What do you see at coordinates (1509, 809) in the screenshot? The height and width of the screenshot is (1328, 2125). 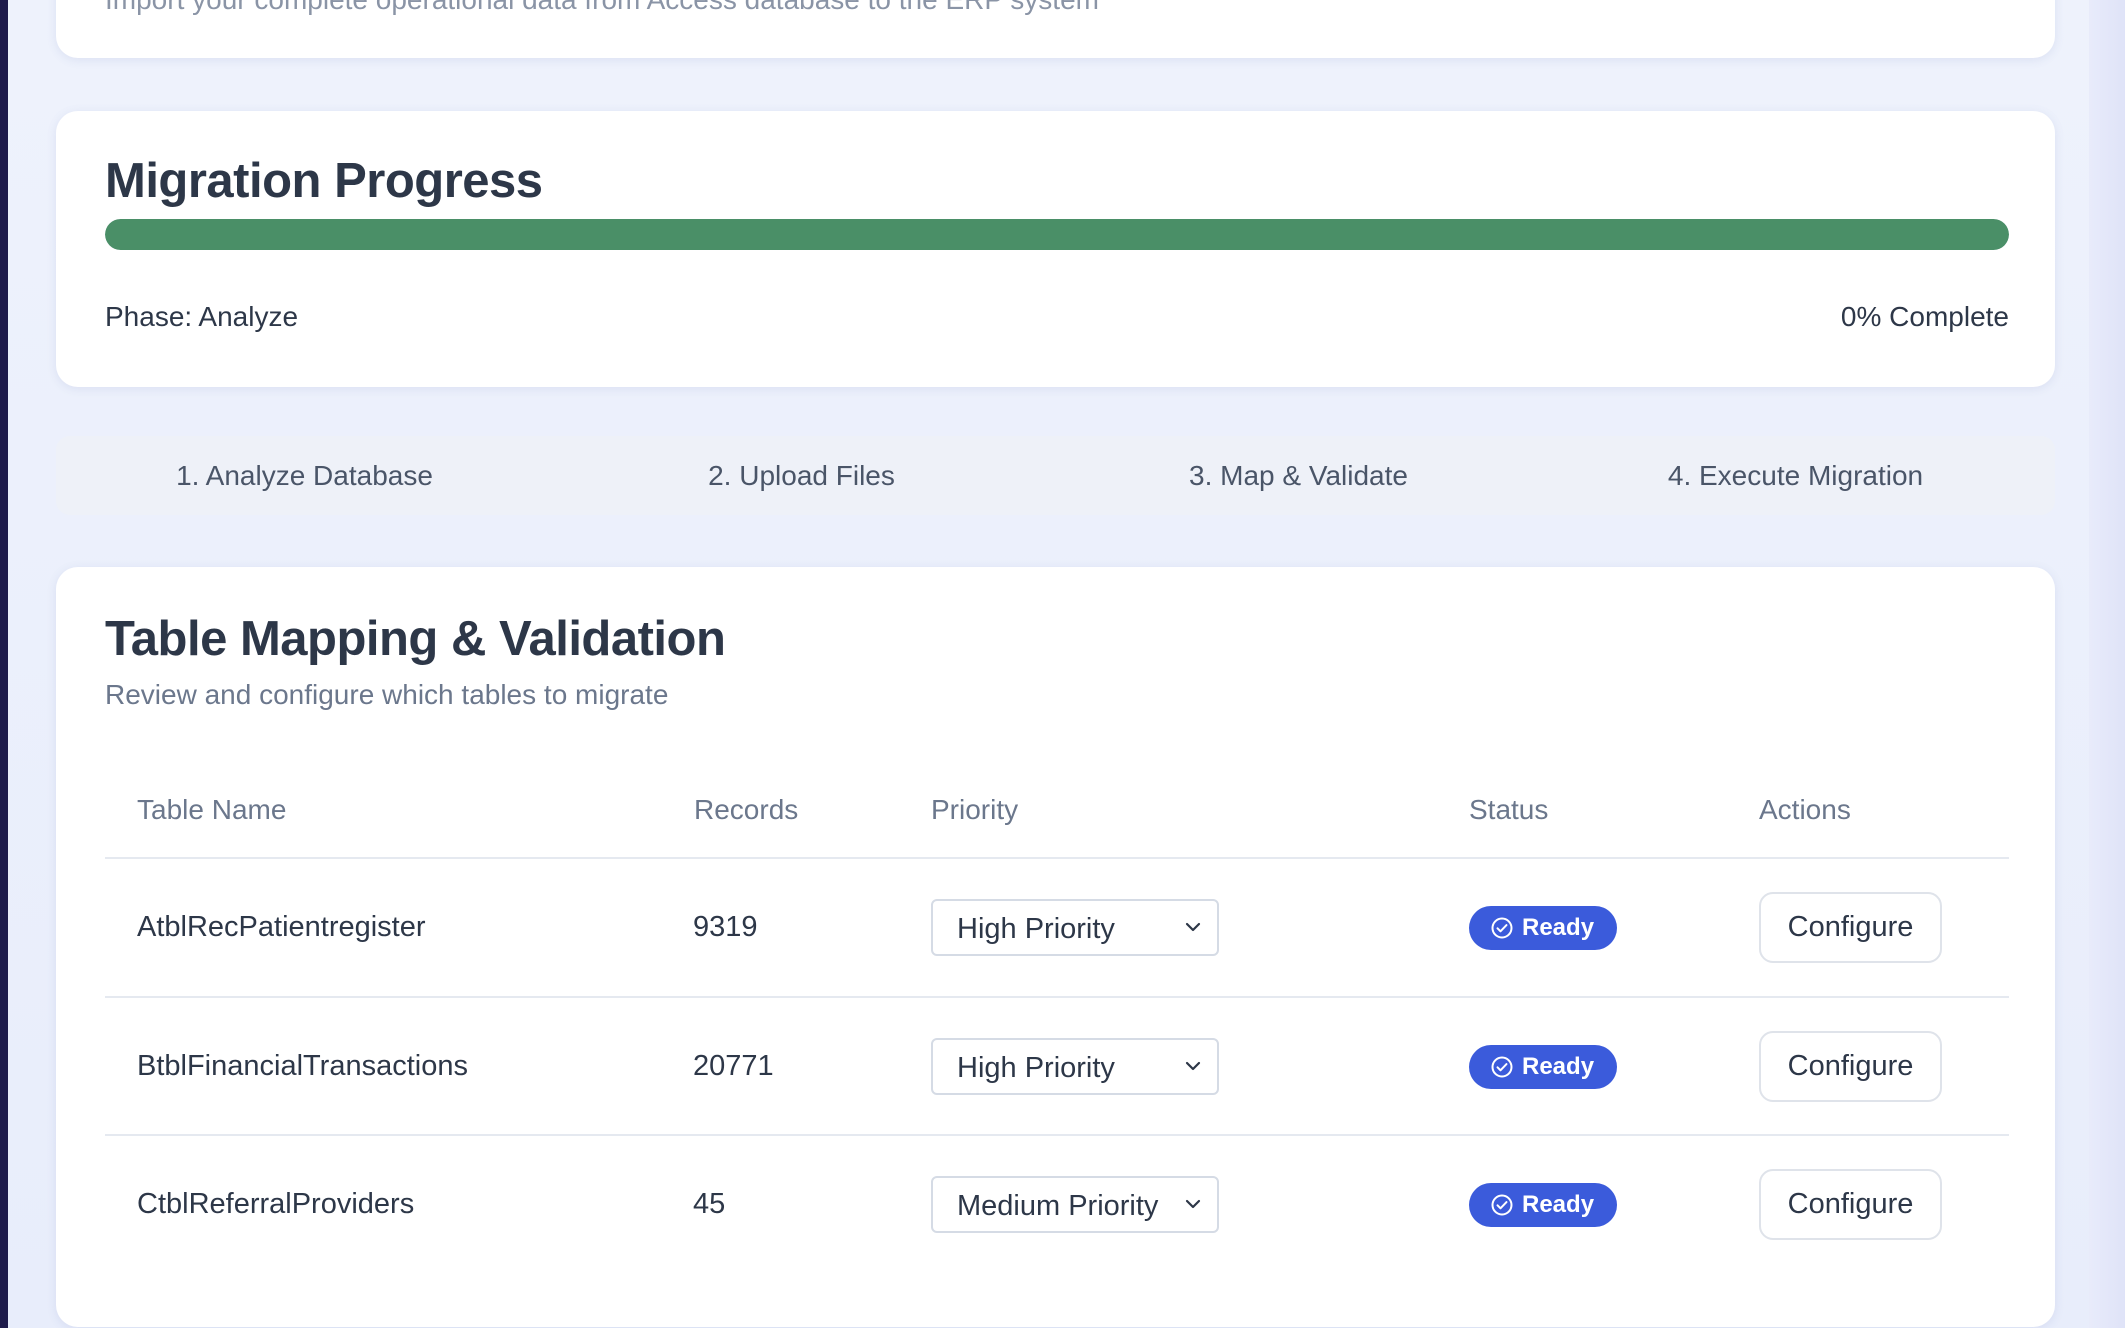 I see `col-header-status: Status` at bounding box center [1509, 809].